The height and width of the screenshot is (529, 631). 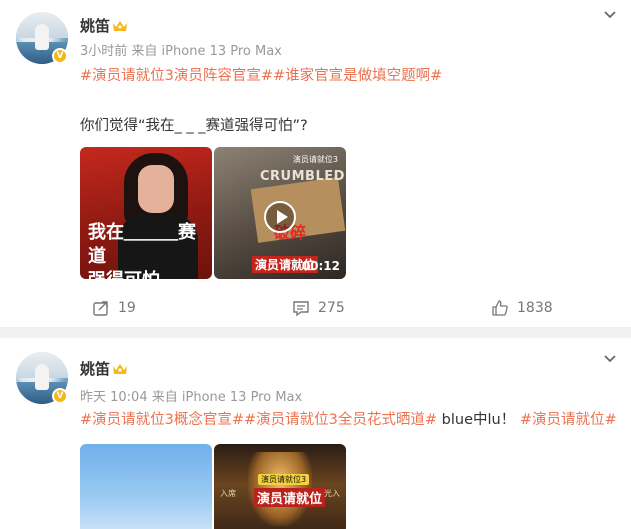 I want to click on post-body: 你们觉得“我在_ _ _赛道强得可怕”?, so click(x=194, y=126).